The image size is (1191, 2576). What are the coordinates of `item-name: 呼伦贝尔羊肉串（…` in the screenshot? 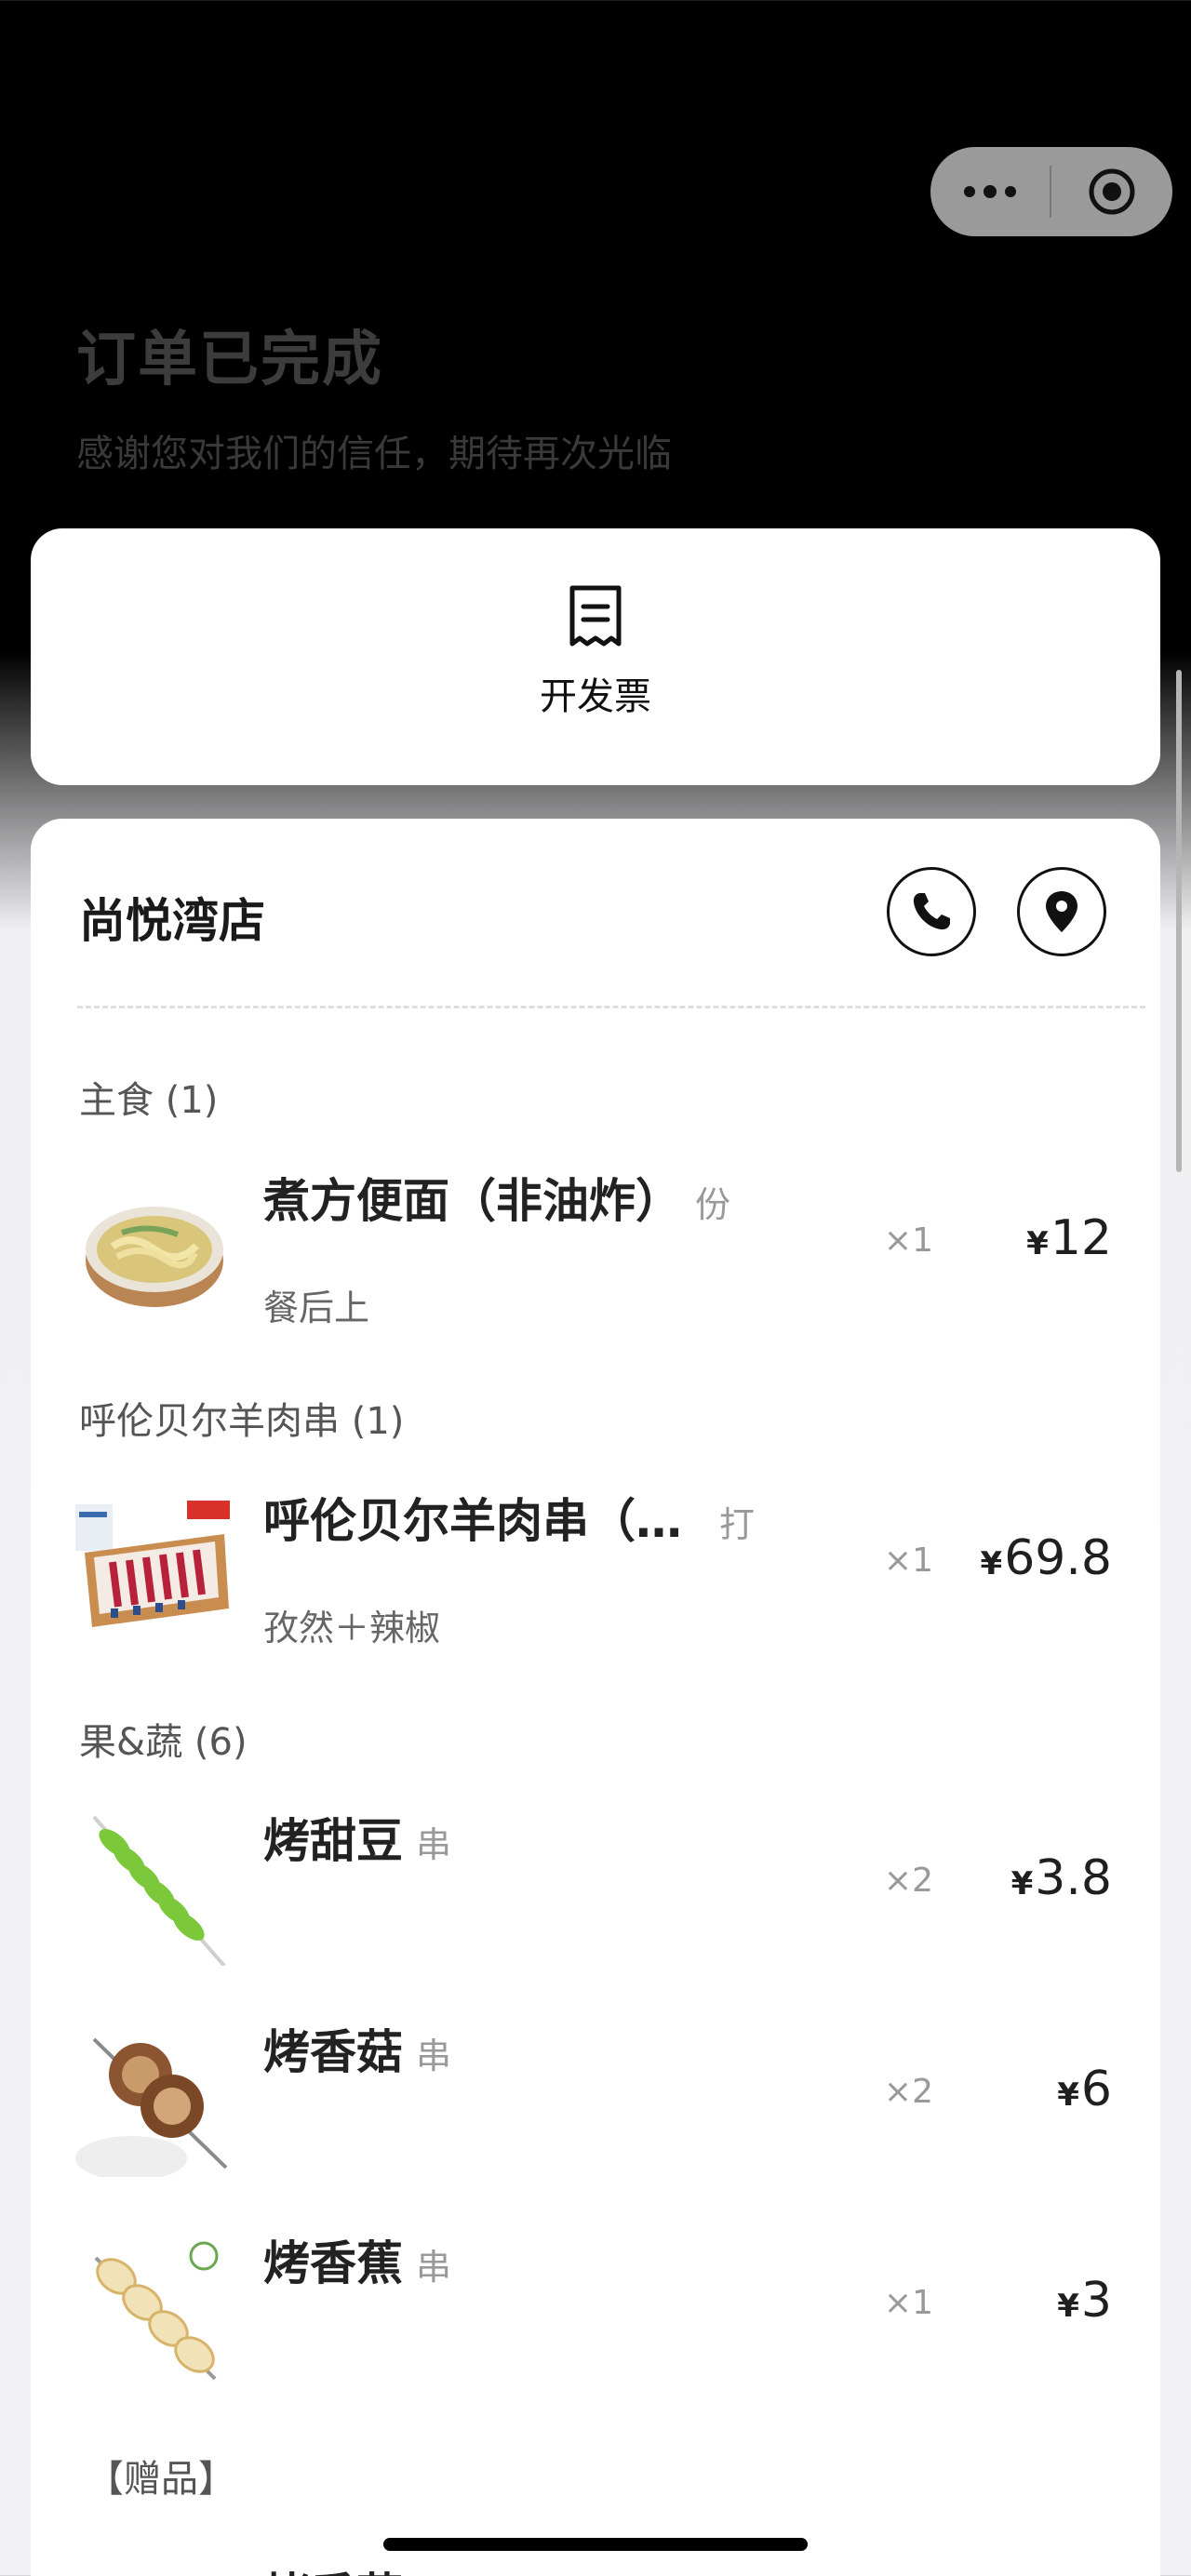 It's located at (472, 1521).